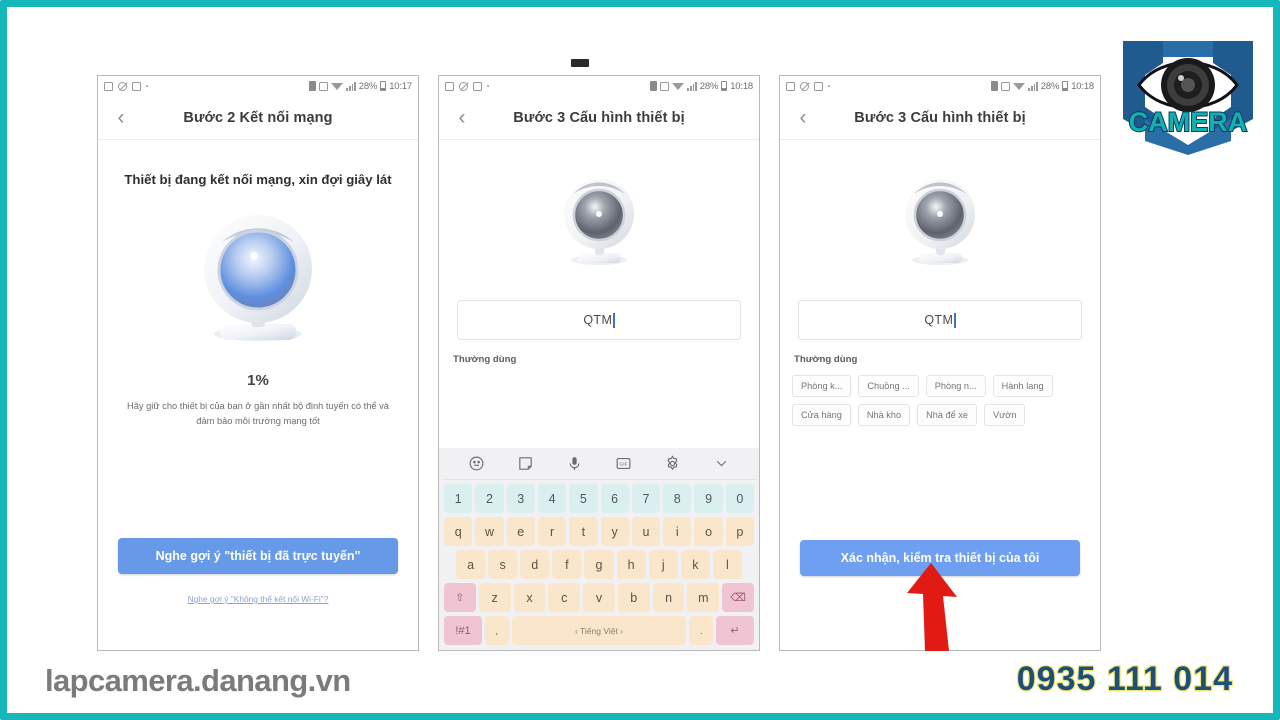  Describe the element at coordinates (552, 498) in the screenshot. I see `key-4: 4` at that location.